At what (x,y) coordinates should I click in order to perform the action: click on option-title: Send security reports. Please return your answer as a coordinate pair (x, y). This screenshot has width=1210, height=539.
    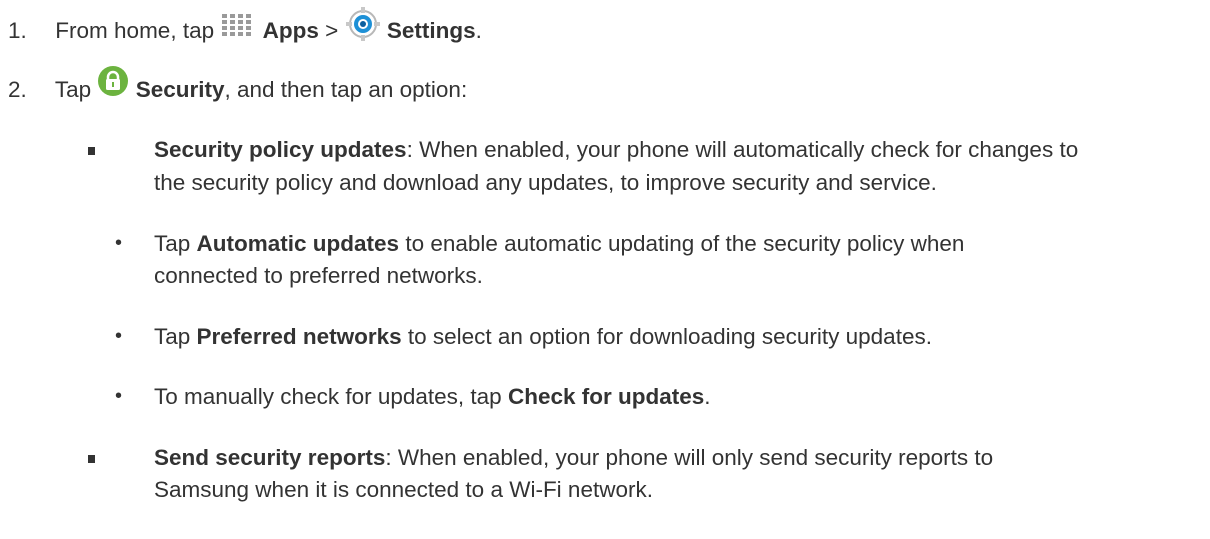
    Looking at the image, I should click on (270, 457).